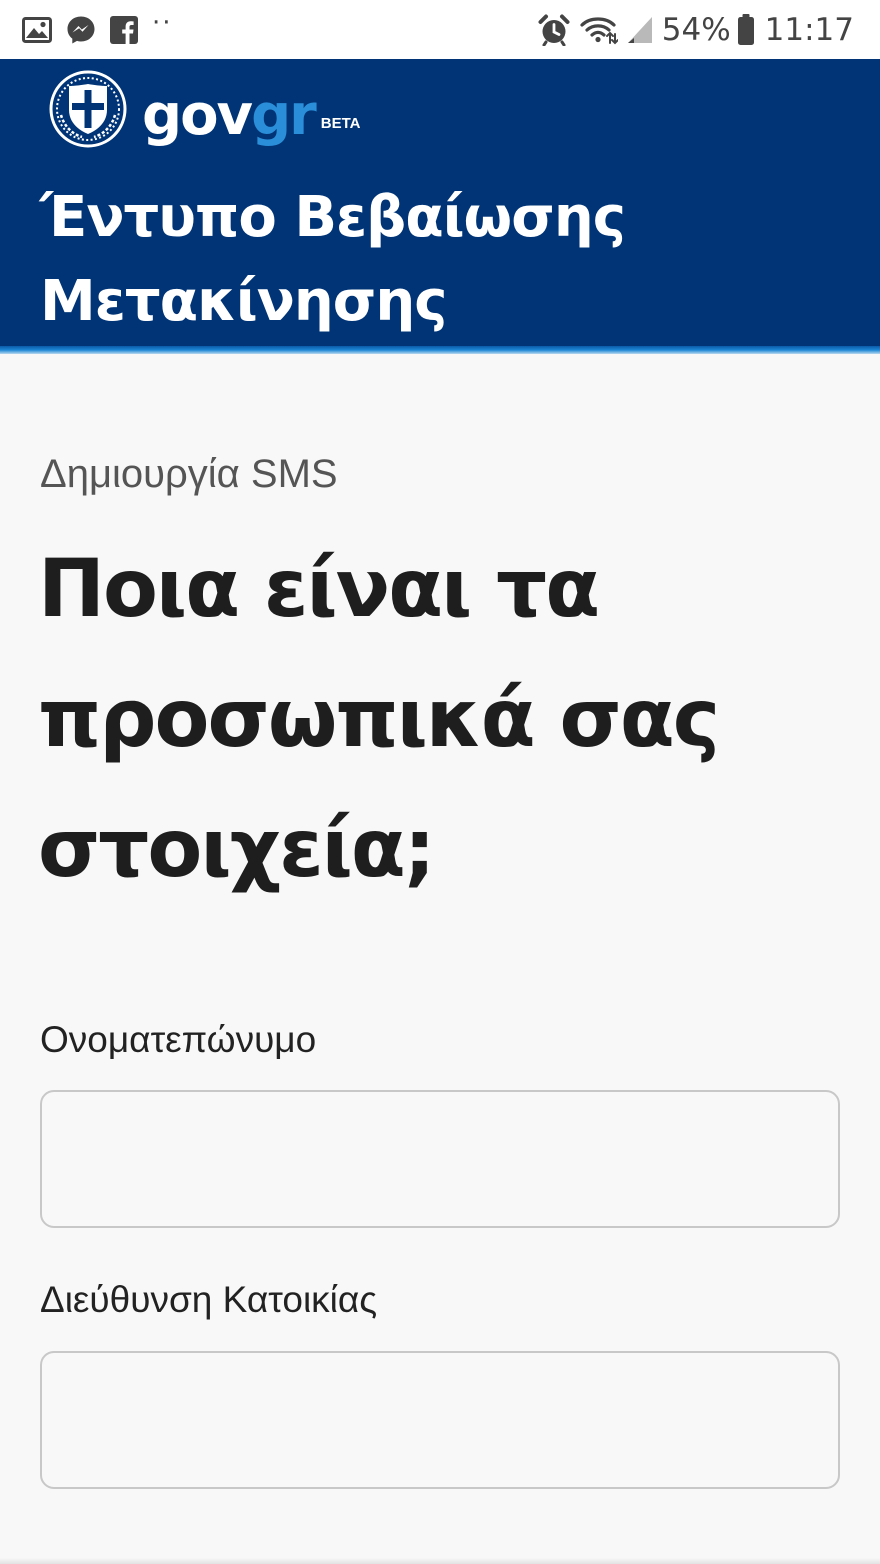 The height and width of the screenshot is (1564, 880). I want to click on greek-emblem-icon, so click(88, 109).